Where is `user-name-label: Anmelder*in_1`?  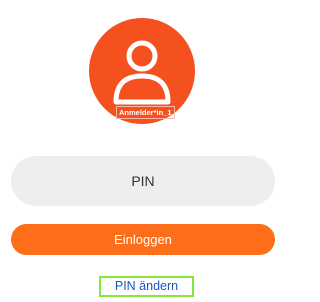
user-name-label: Anmelder*in_1 is located at coordinates (145, 112).